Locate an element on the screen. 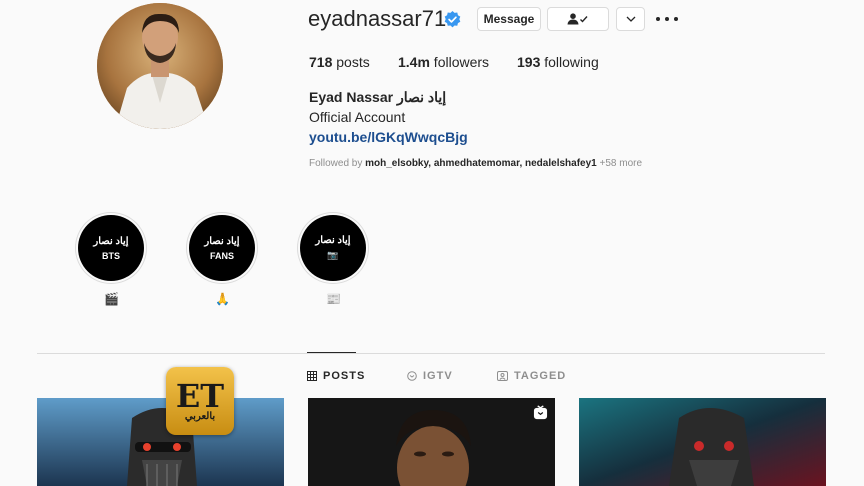  person-check-icon is located at coordinates (577, 19).